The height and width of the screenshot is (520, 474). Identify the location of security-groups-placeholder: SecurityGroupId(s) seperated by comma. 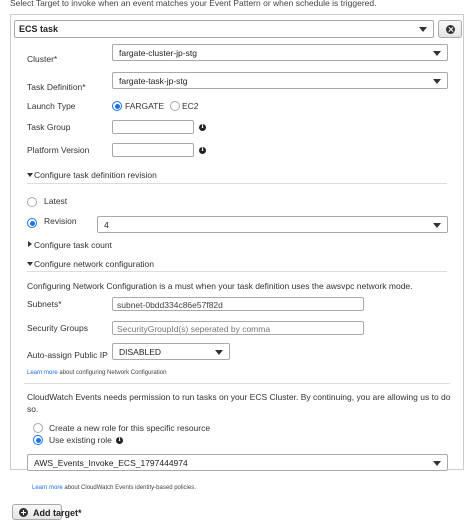
(194, 328).